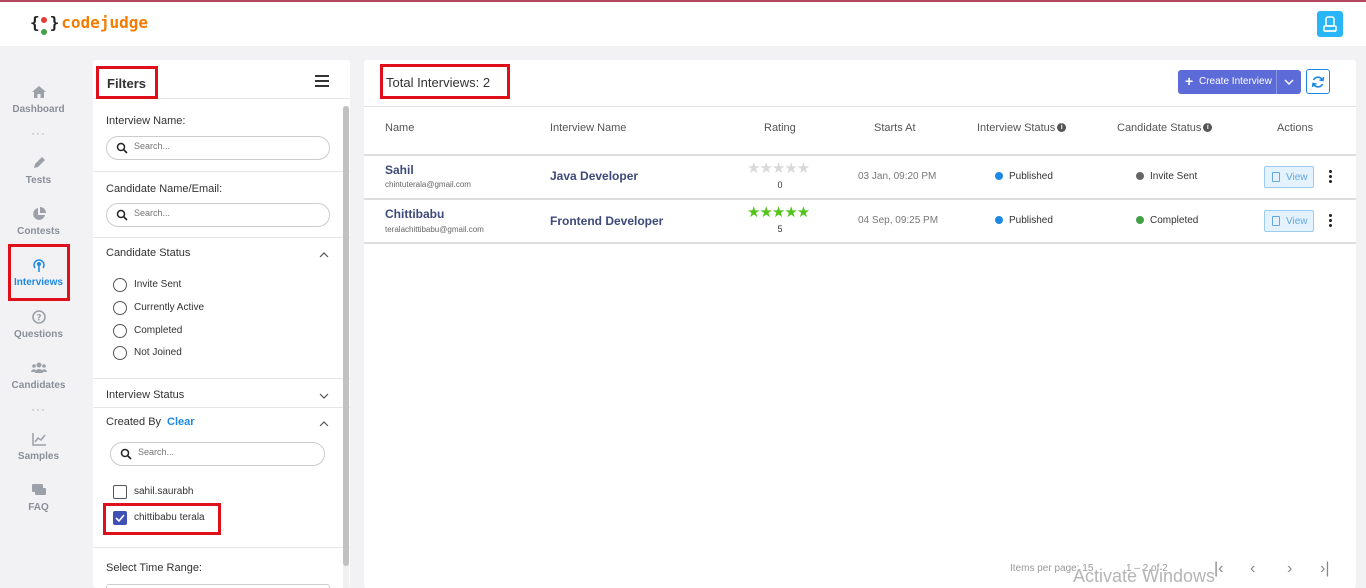  I want to click on candidate-status: Invite Sent, so click(1166, 176).